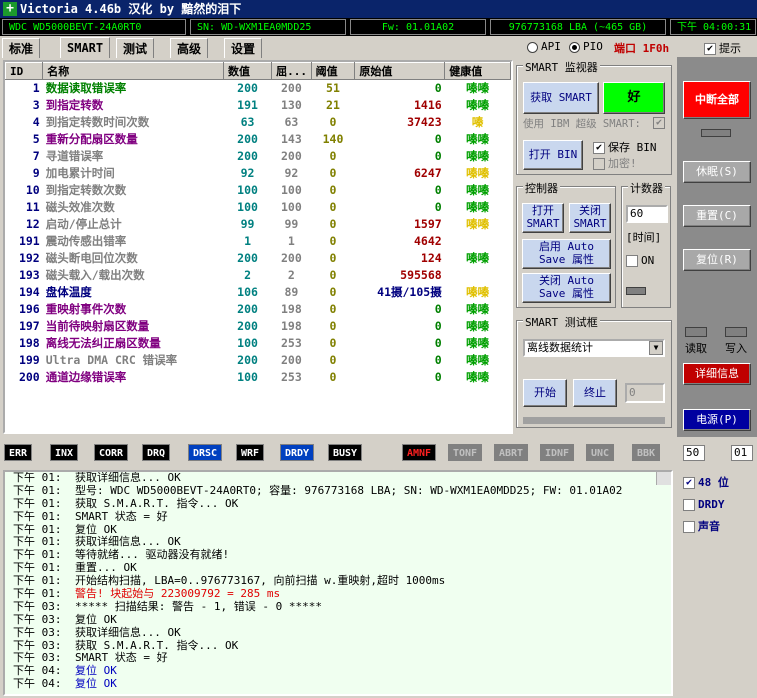  Describe the element at coordinates (29, 343) in the screenshot. I see `cell-id: 198` at that location.